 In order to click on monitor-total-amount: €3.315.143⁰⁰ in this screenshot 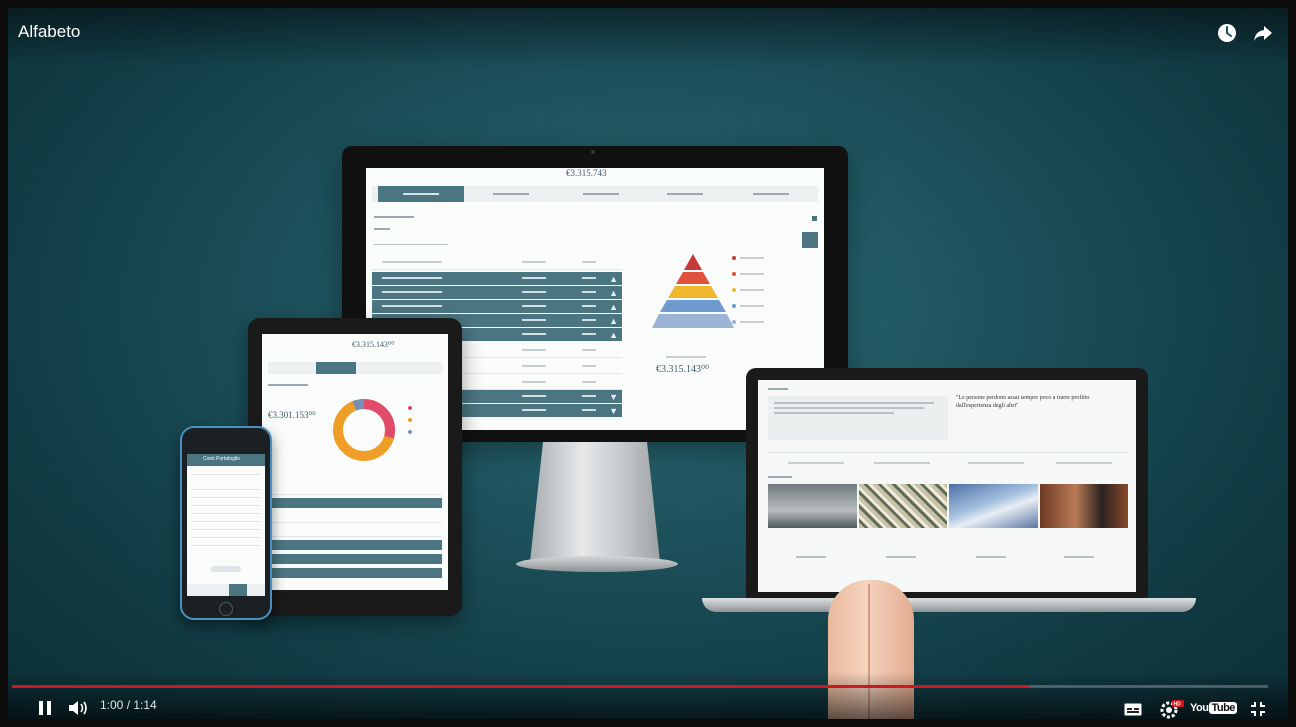, I will do `click(683, 369)`.